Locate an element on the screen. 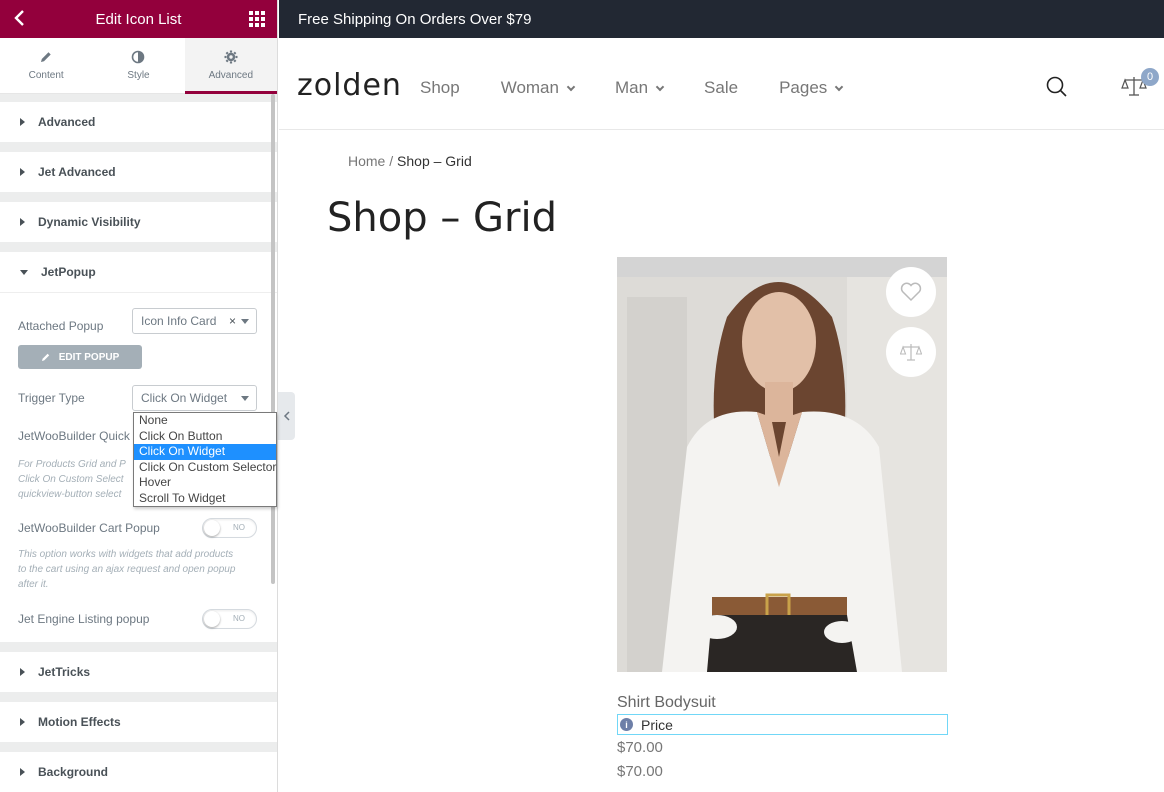 The height and width of the screenshot is (792, 1164). panel-header: Edit Icon List is located at coordinates (138, 19).